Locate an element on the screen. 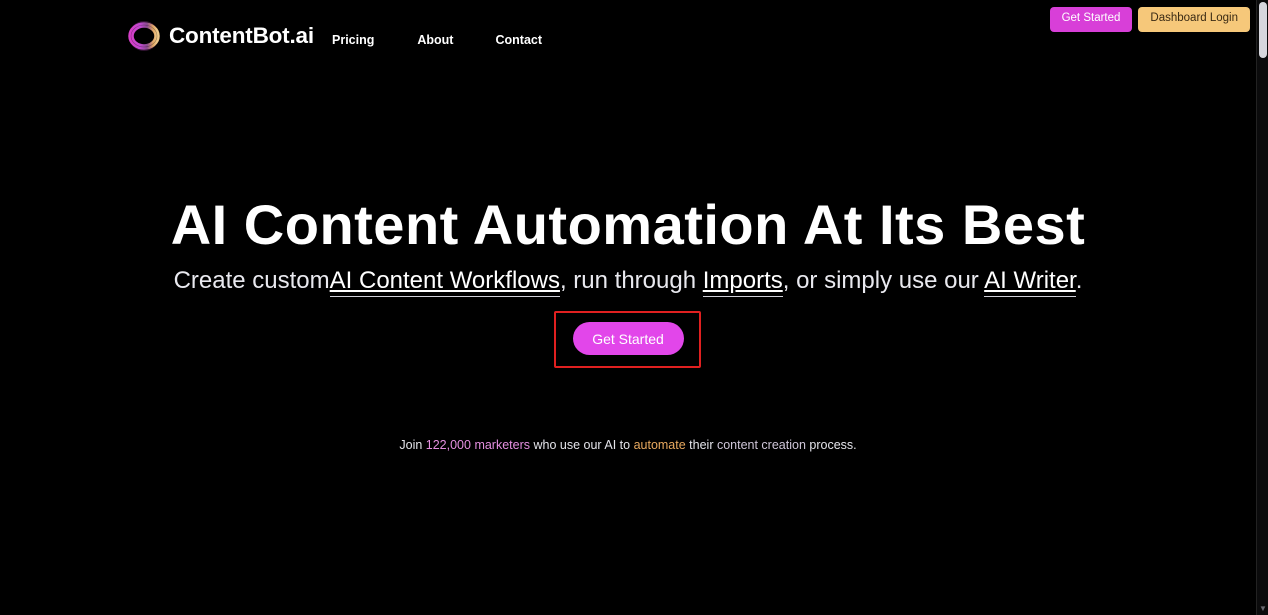 The image size is (1268, 615). nav-item-about: About is located at coordinates (435, 40).